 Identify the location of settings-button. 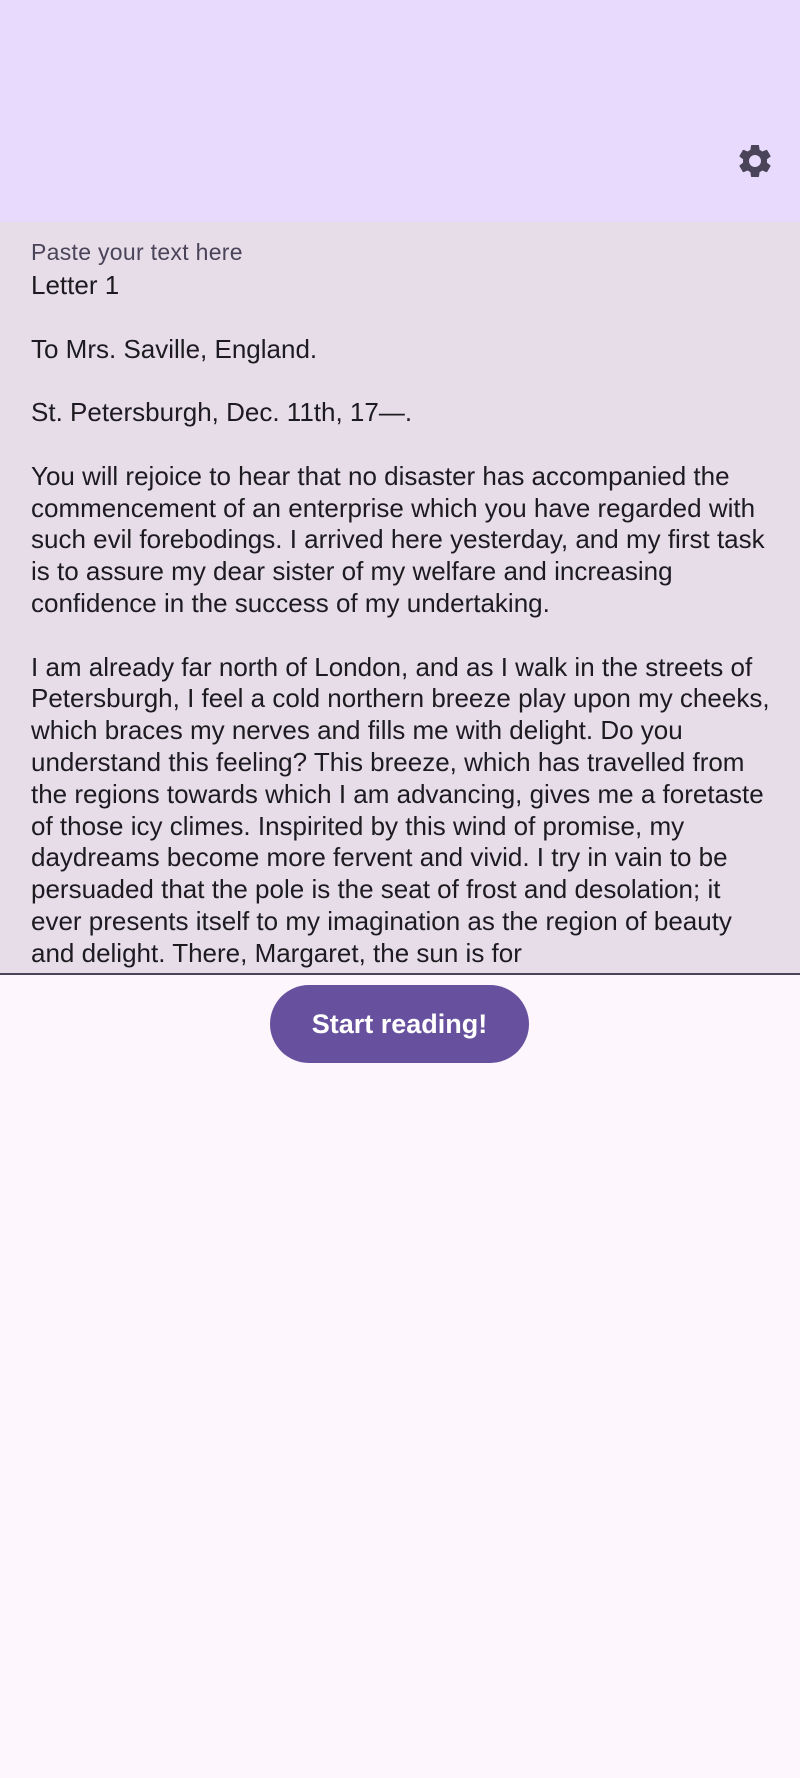
(755, 161).